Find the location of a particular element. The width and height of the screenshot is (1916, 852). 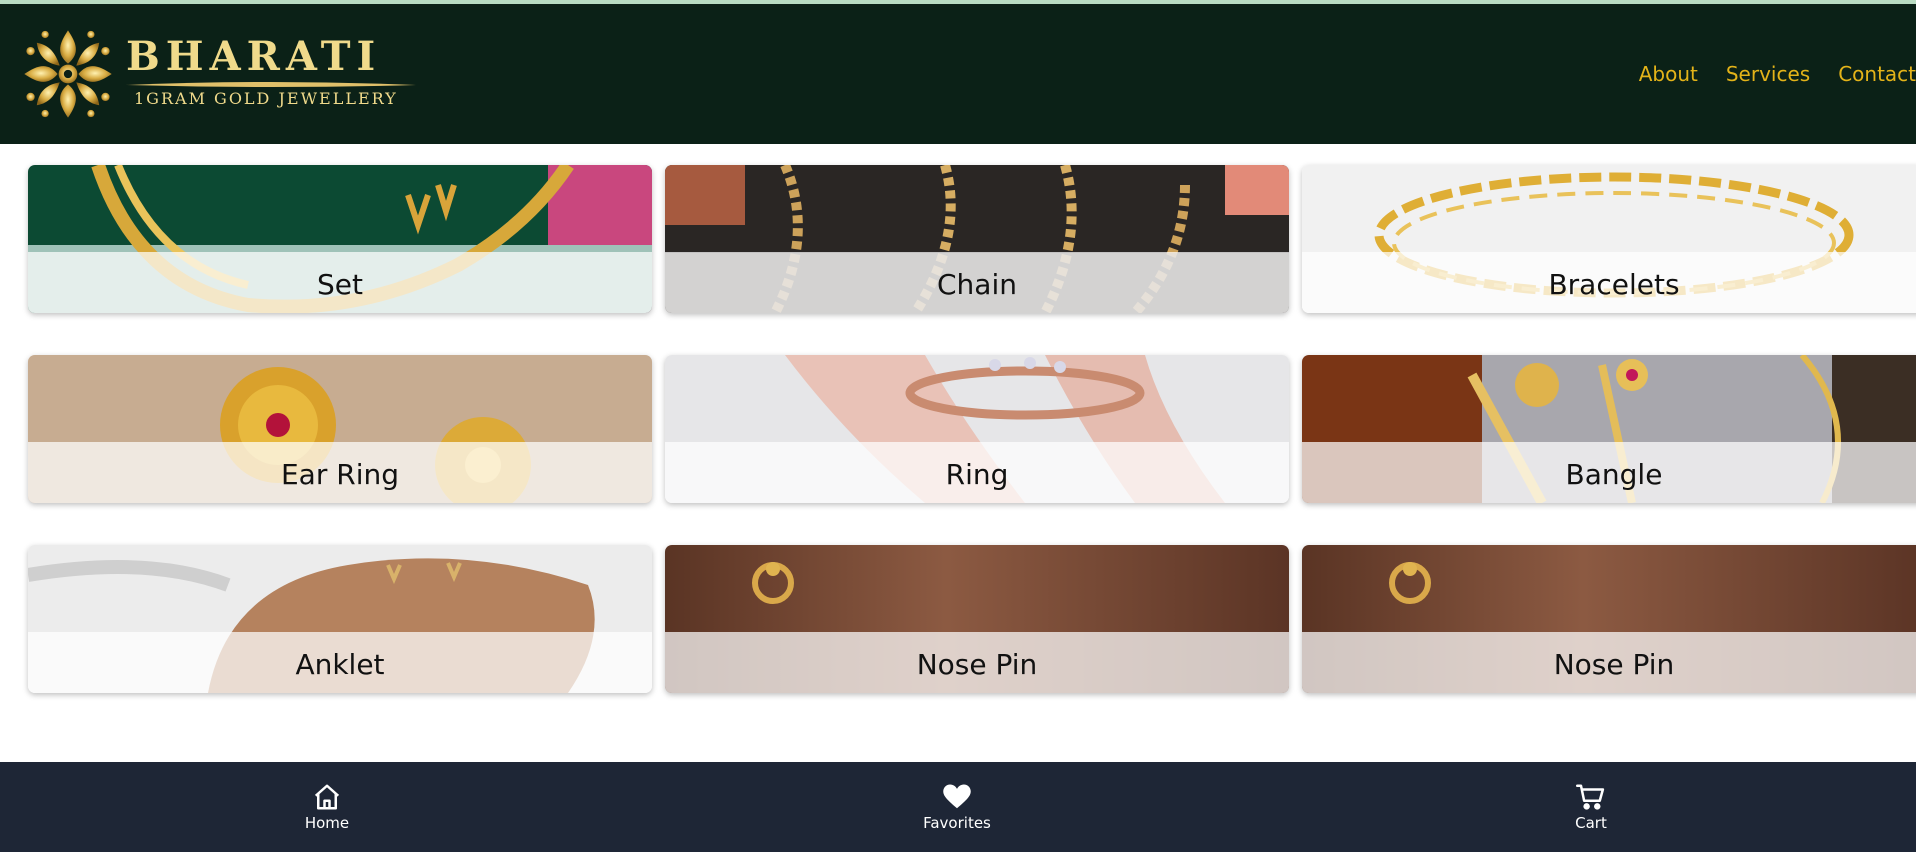

category-card-set: Set is located at coordinates (340, 239).